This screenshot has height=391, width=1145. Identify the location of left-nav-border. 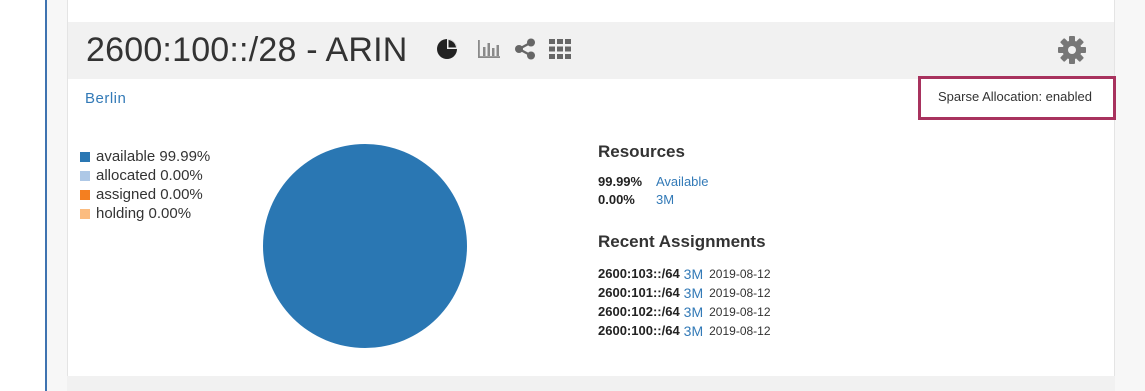
(23, 195).